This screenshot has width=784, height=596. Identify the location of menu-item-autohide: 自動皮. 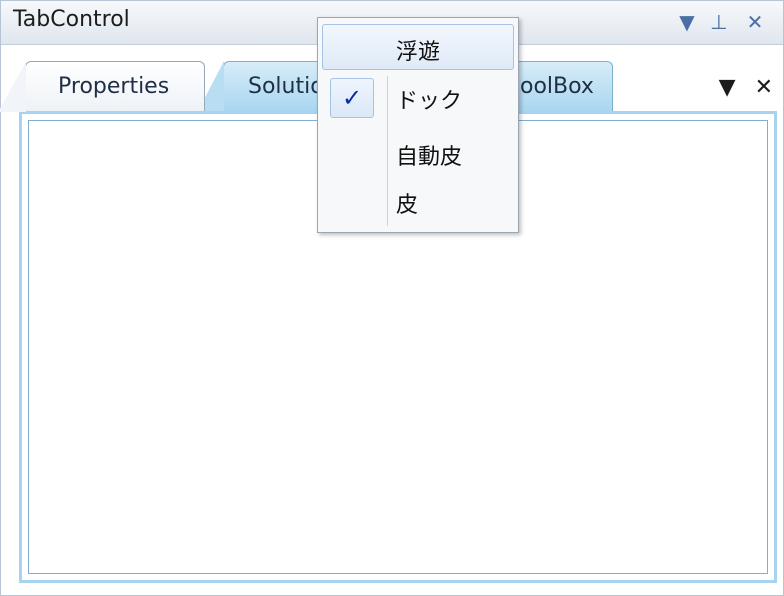
(418, 153).